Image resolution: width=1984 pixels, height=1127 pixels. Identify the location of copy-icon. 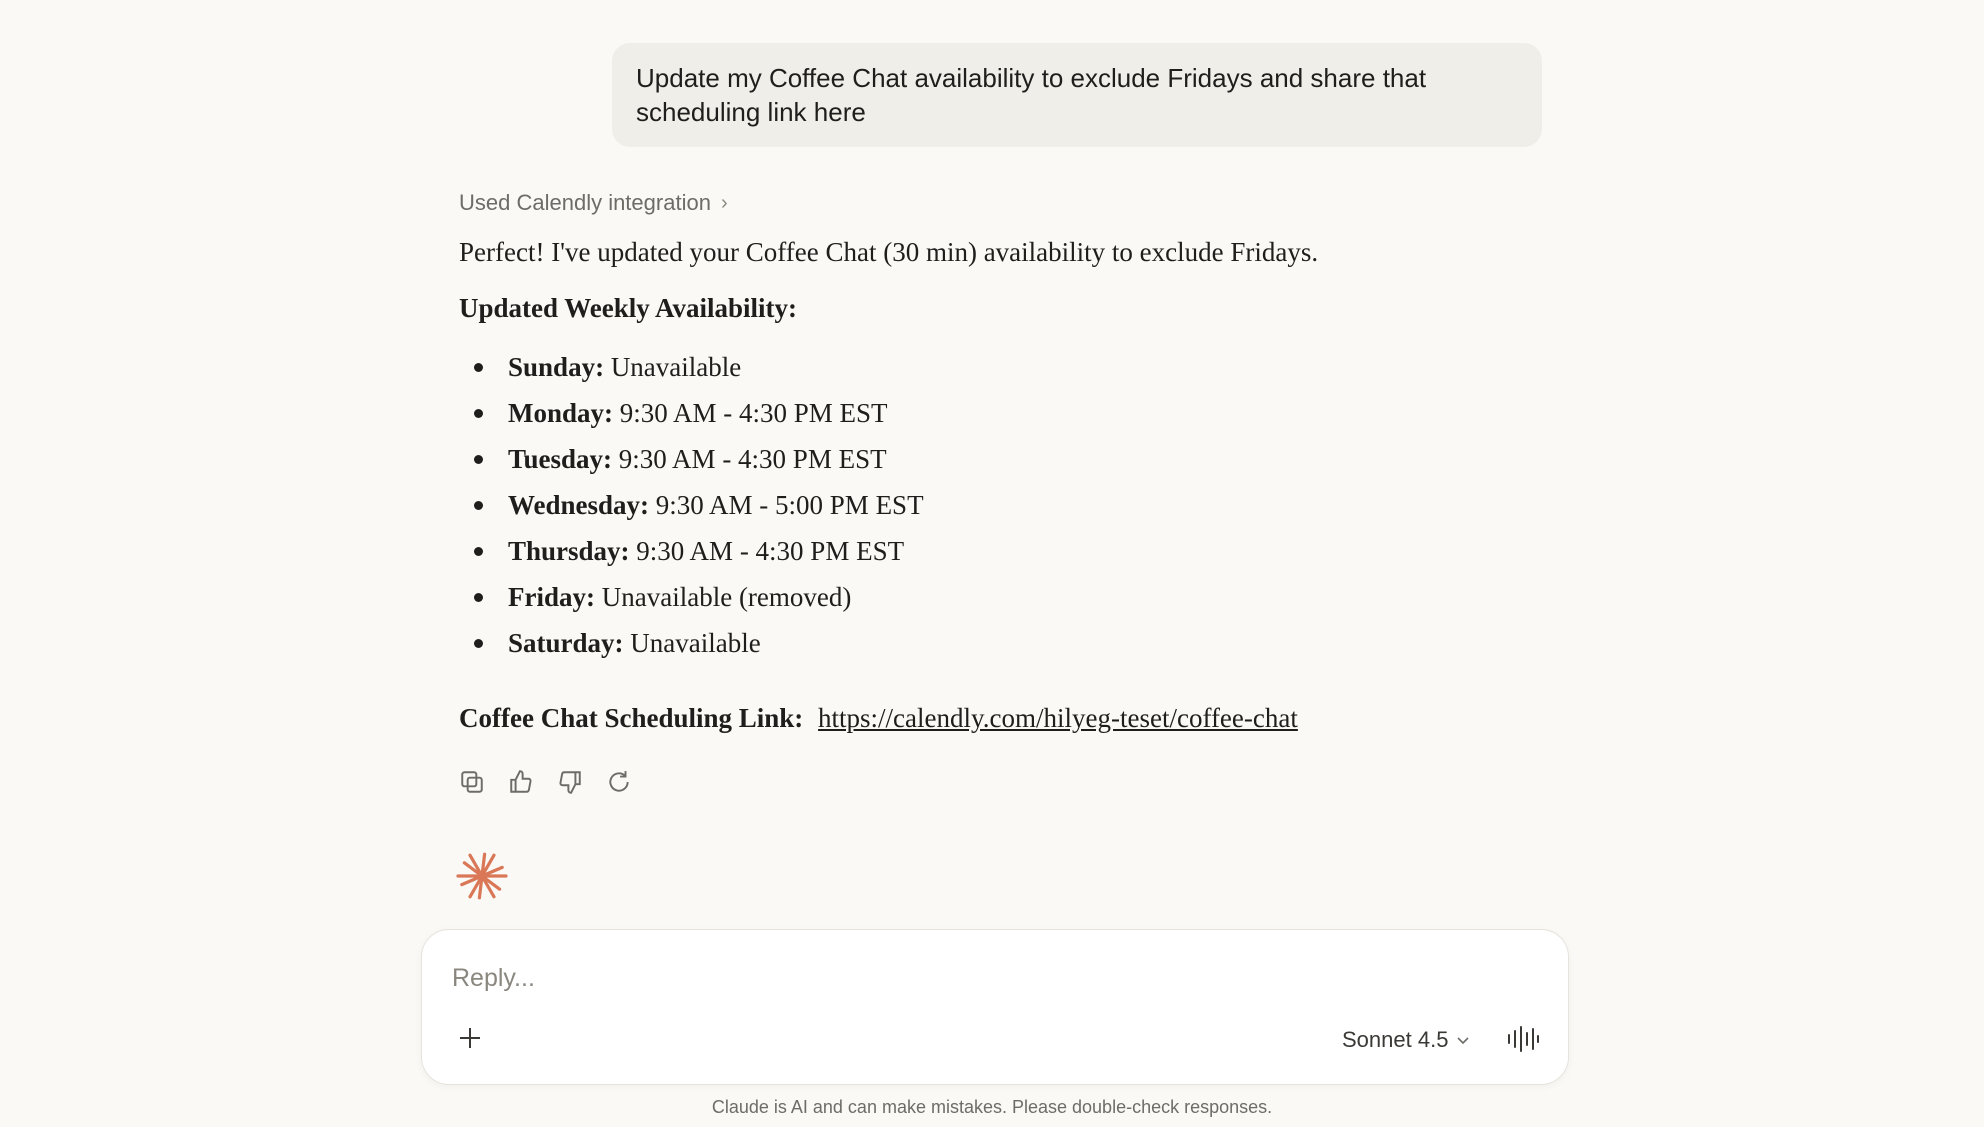
(472, 782).